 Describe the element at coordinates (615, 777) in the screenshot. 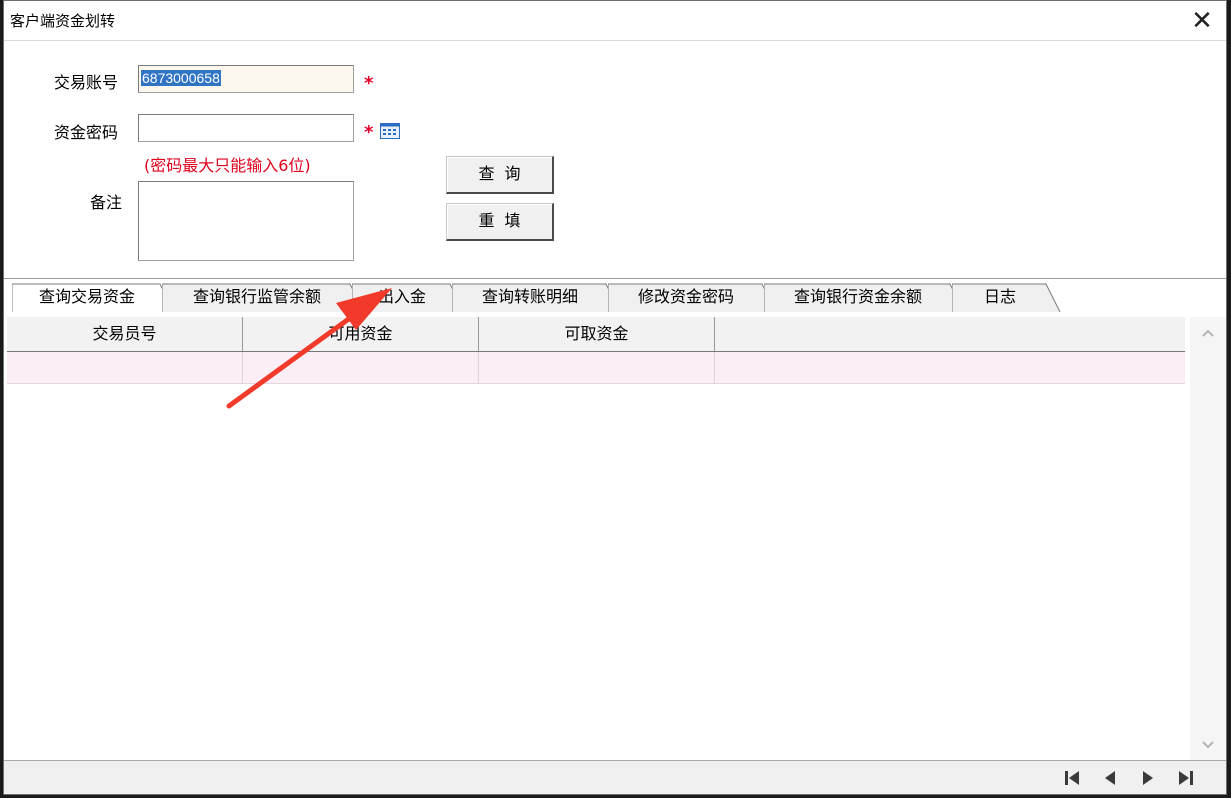

I see `record-navigator` at that location.